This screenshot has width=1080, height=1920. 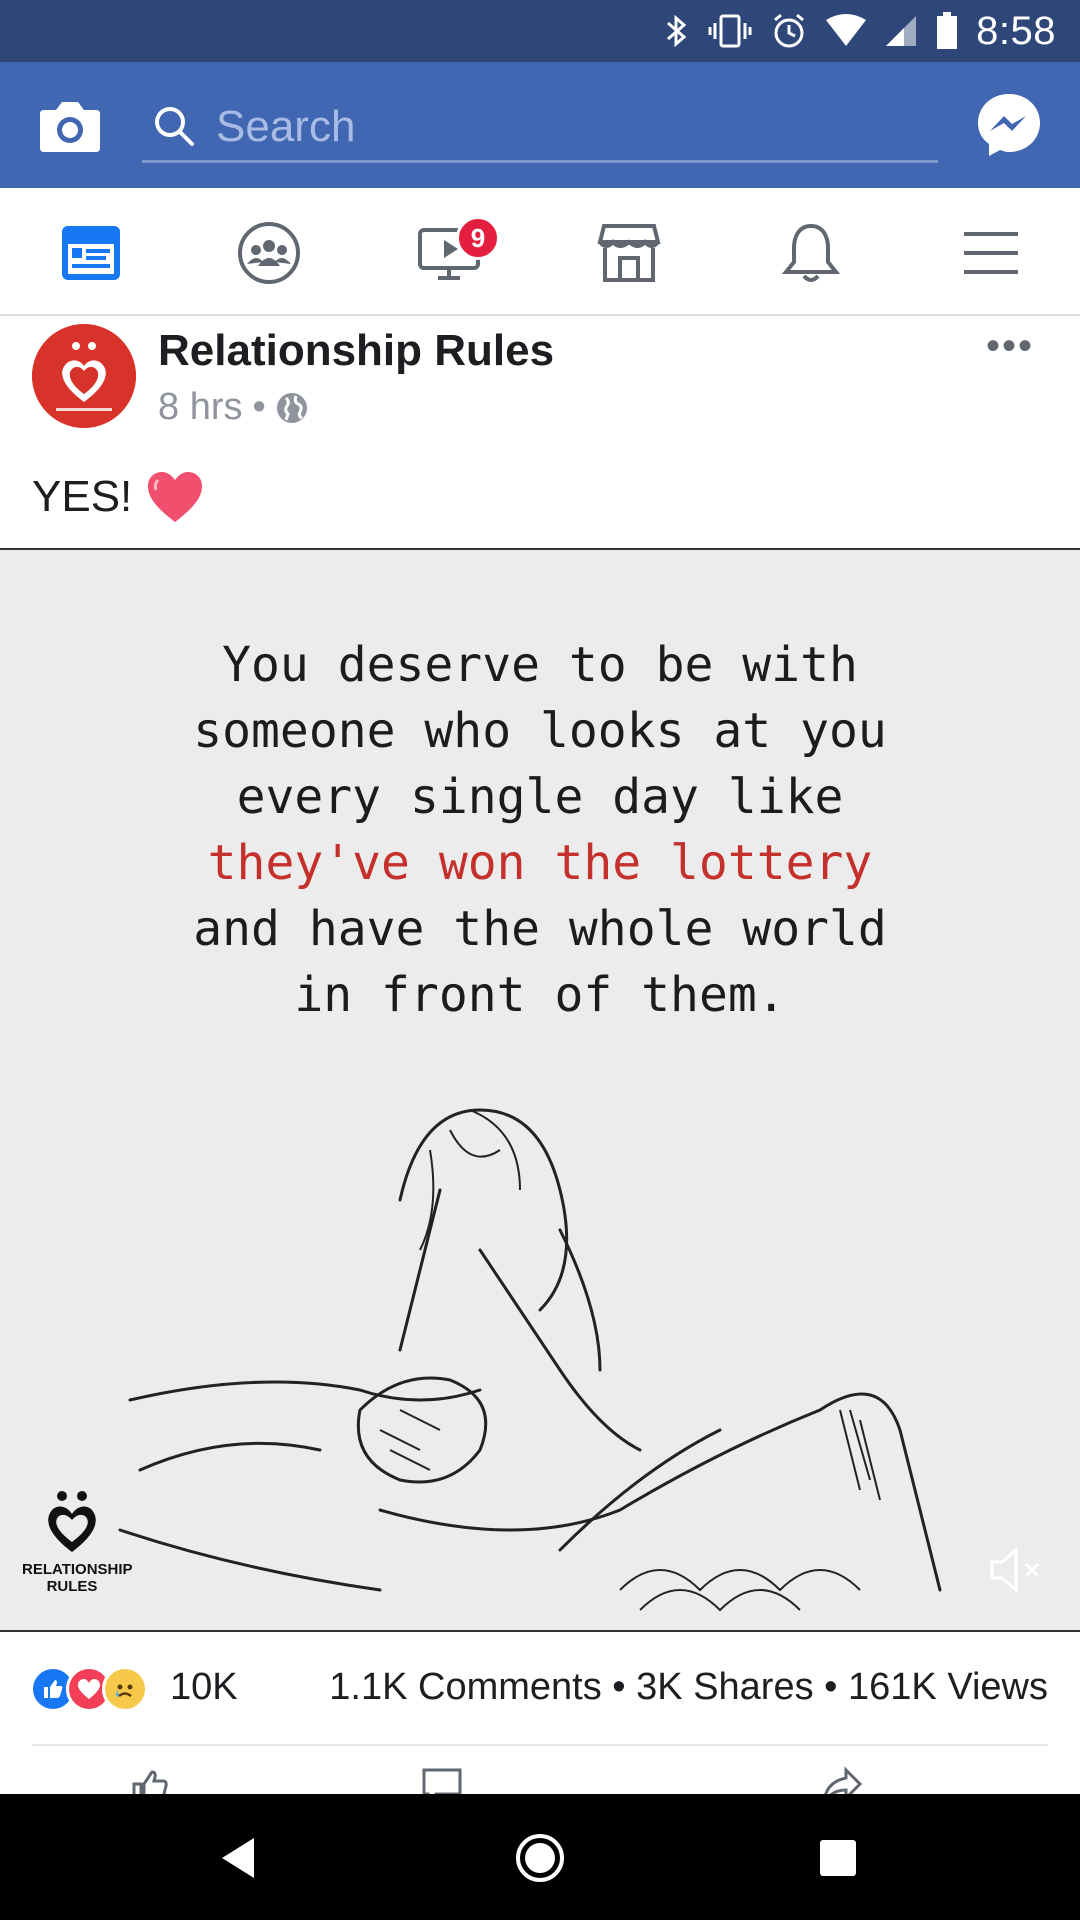 What do you see at coordinates (811, 253) in the screenshot?
I see `notifications-bell-icon` at bounding box center [811, 253].